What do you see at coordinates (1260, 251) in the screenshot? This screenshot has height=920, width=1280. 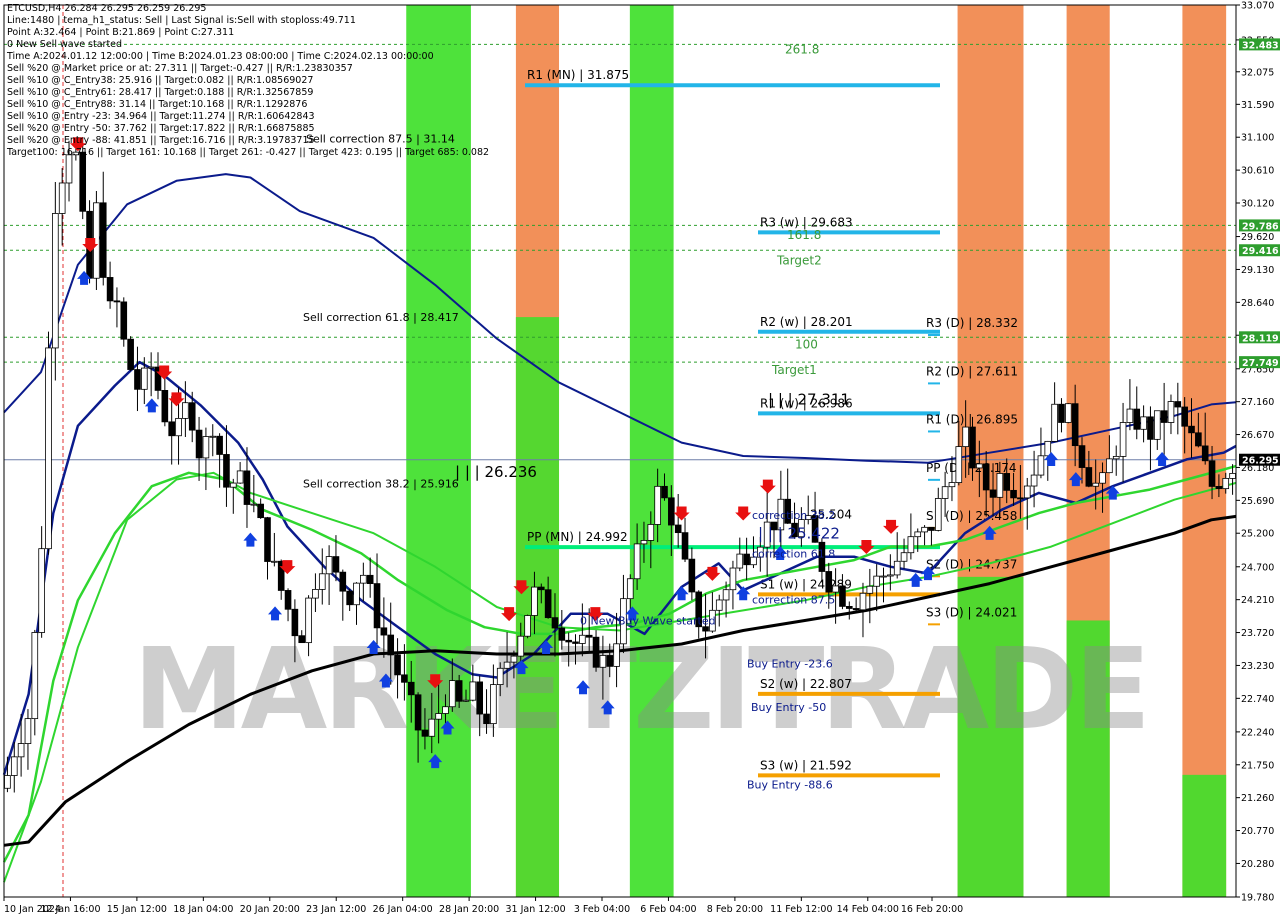 I see `price-tag-label: 29.416` at bounding box center [1260, 251].